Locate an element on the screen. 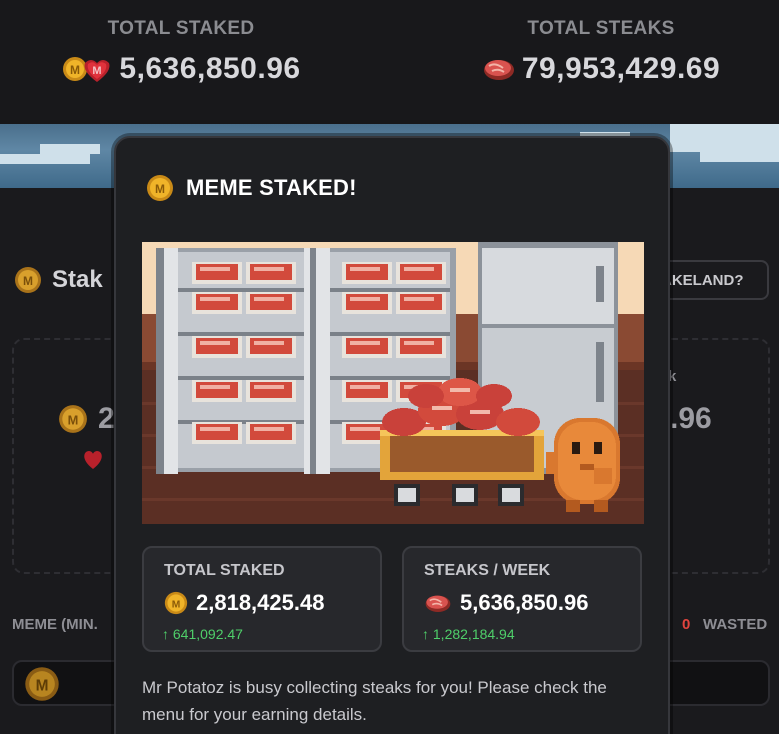 The width and height of the screenshot is (779, 734). total-staked-card-label: TOTAL STAKED is located at coordinates (224, 570).